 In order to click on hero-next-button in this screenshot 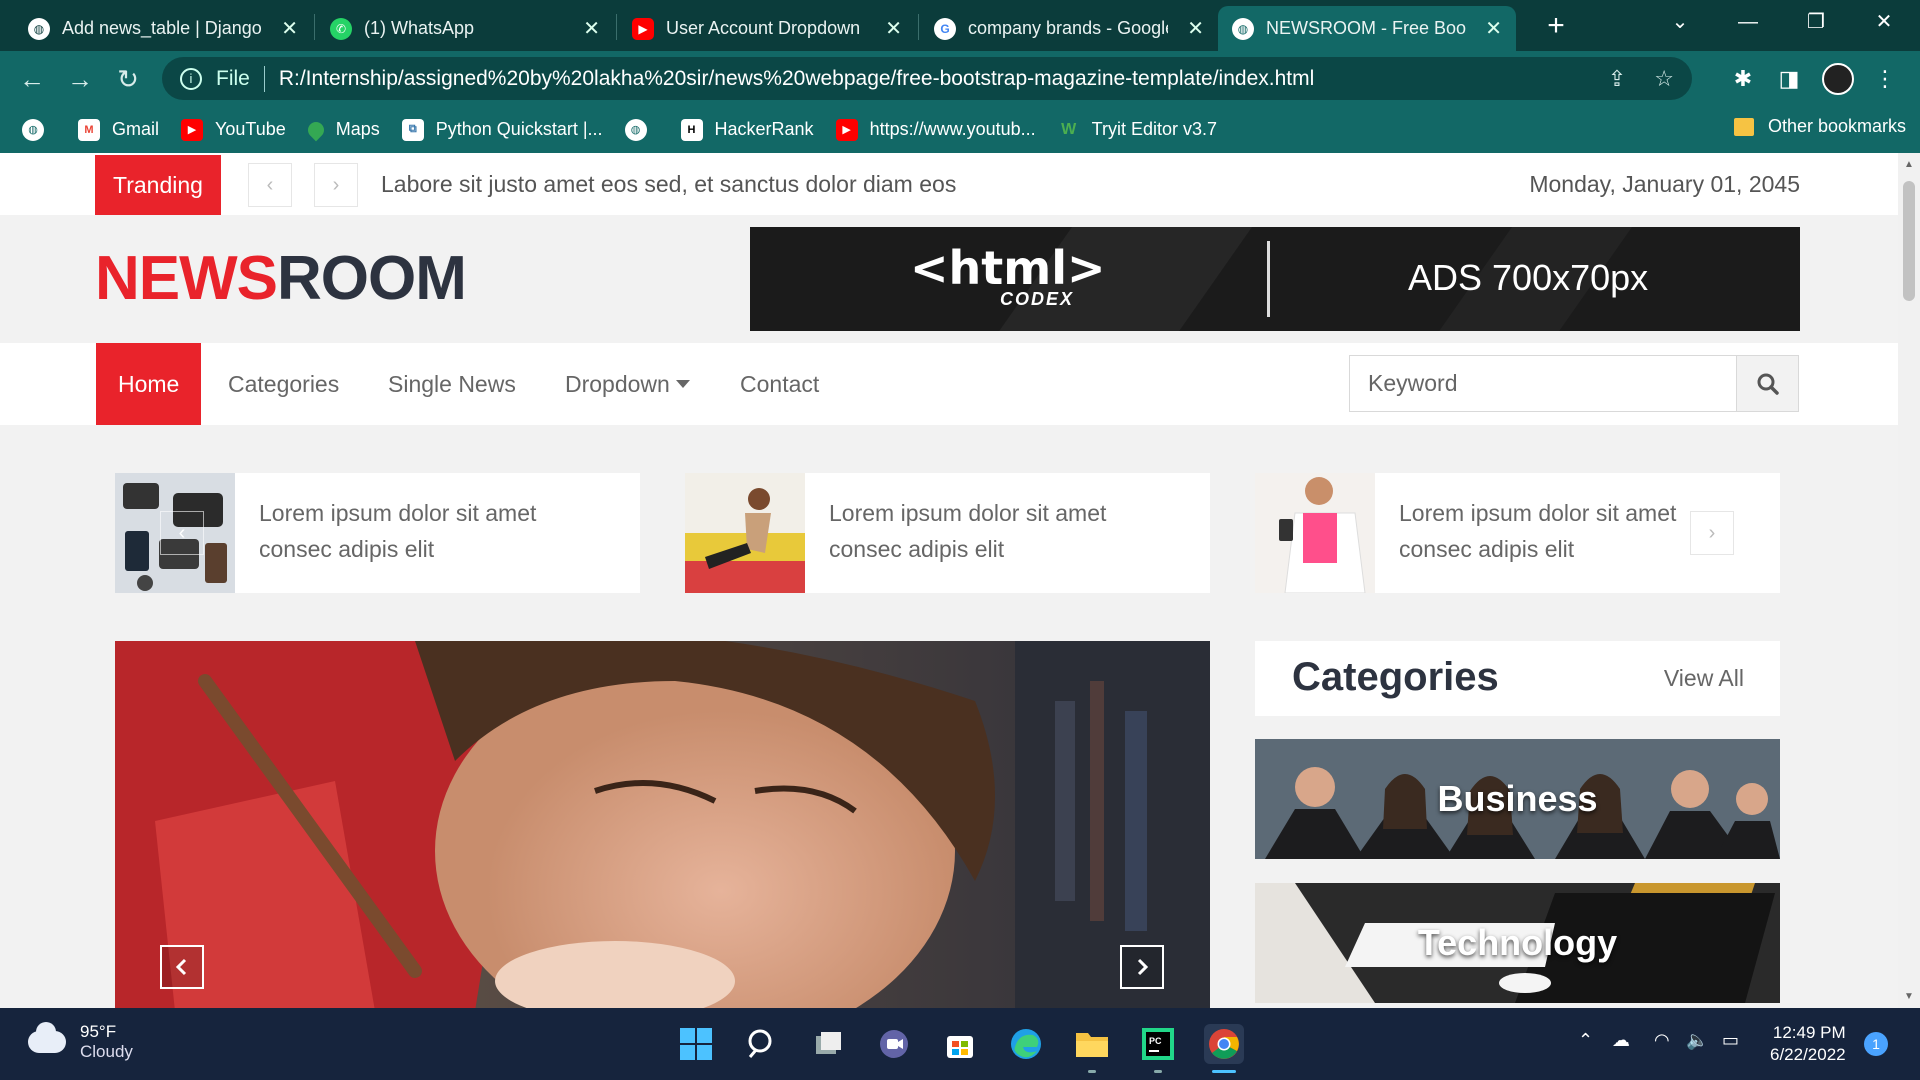, I will do `click(1142, 967)`.